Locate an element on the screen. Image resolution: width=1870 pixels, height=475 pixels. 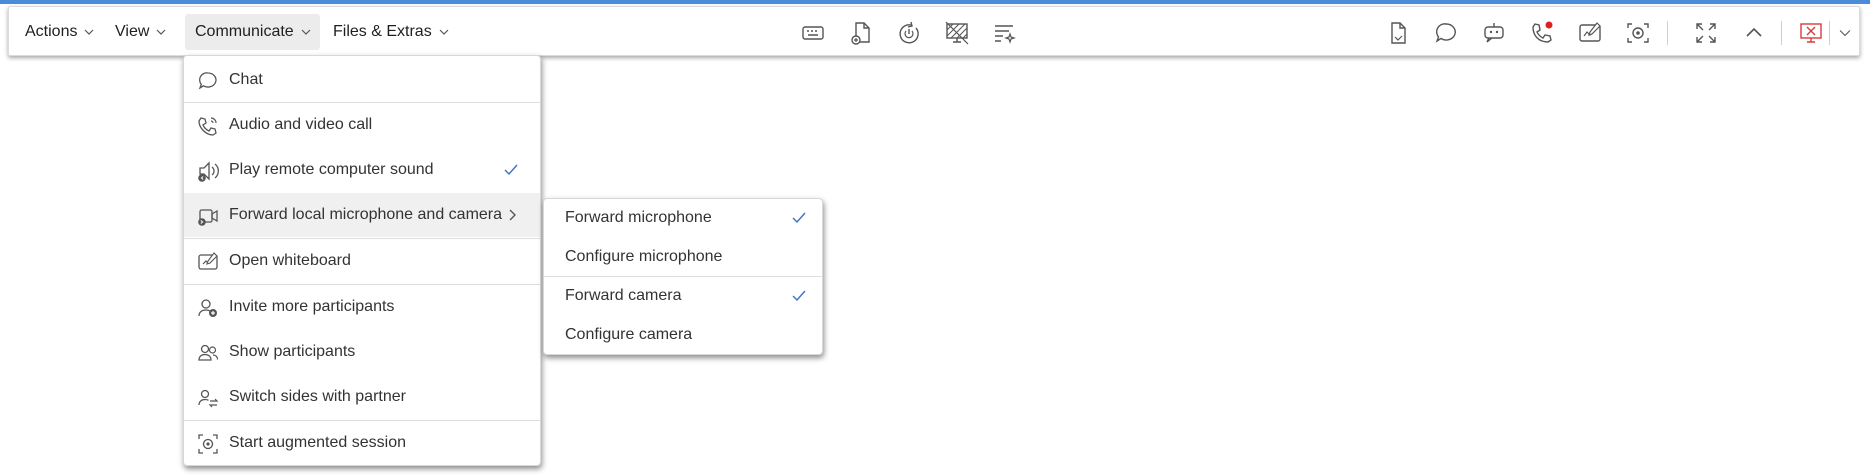
black-screen-icon is located at coordinates (957, 33).